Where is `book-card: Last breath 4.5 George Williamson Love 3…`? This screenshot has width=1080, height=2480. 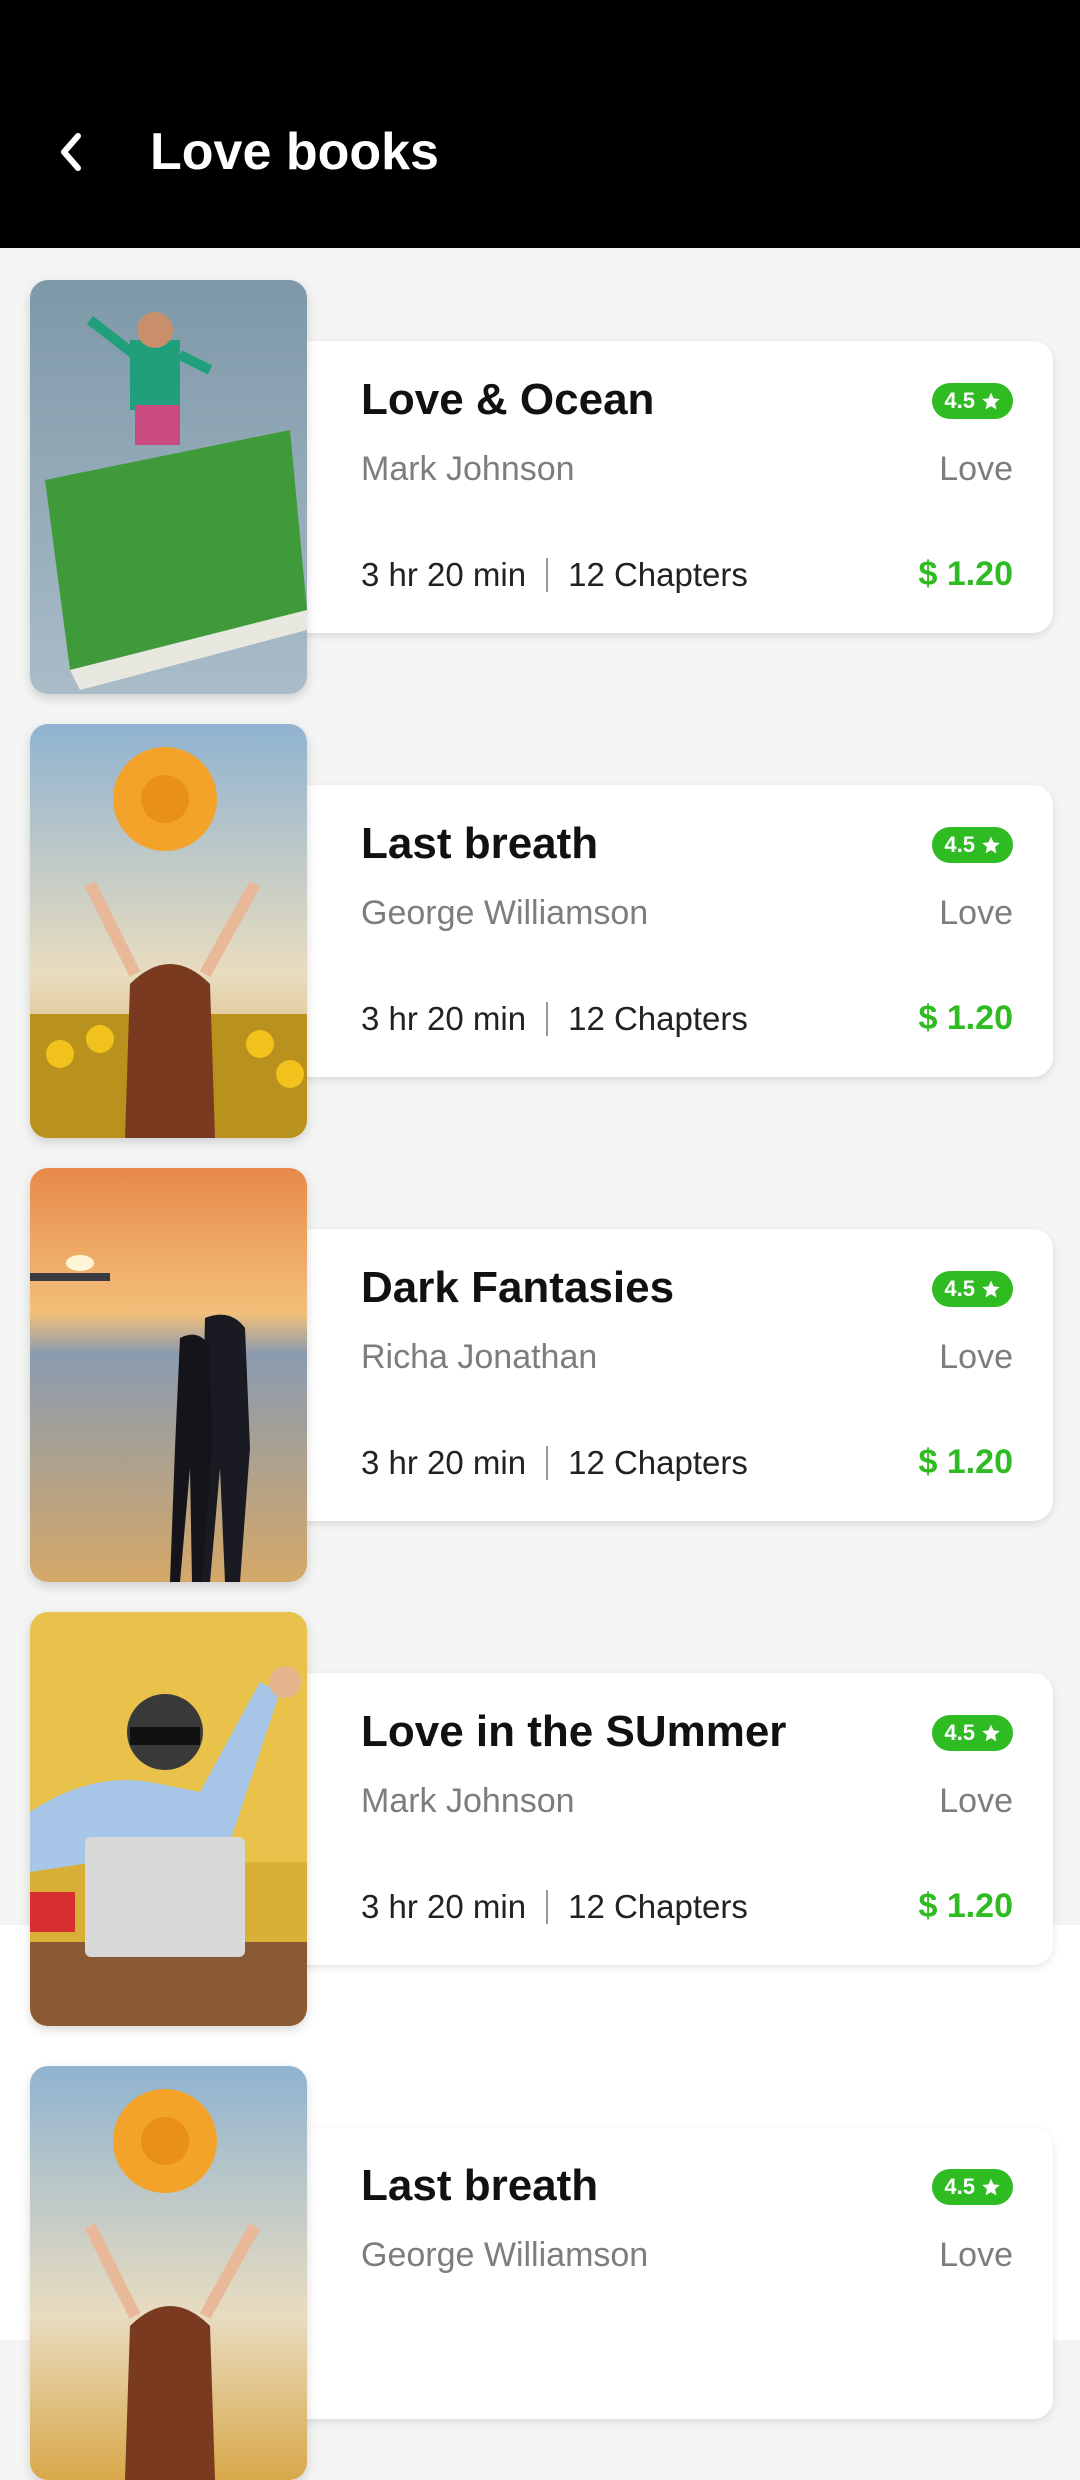 book-card: Last breath 4.5 George Williamson Love 3… is located at coordinates (659, 931).